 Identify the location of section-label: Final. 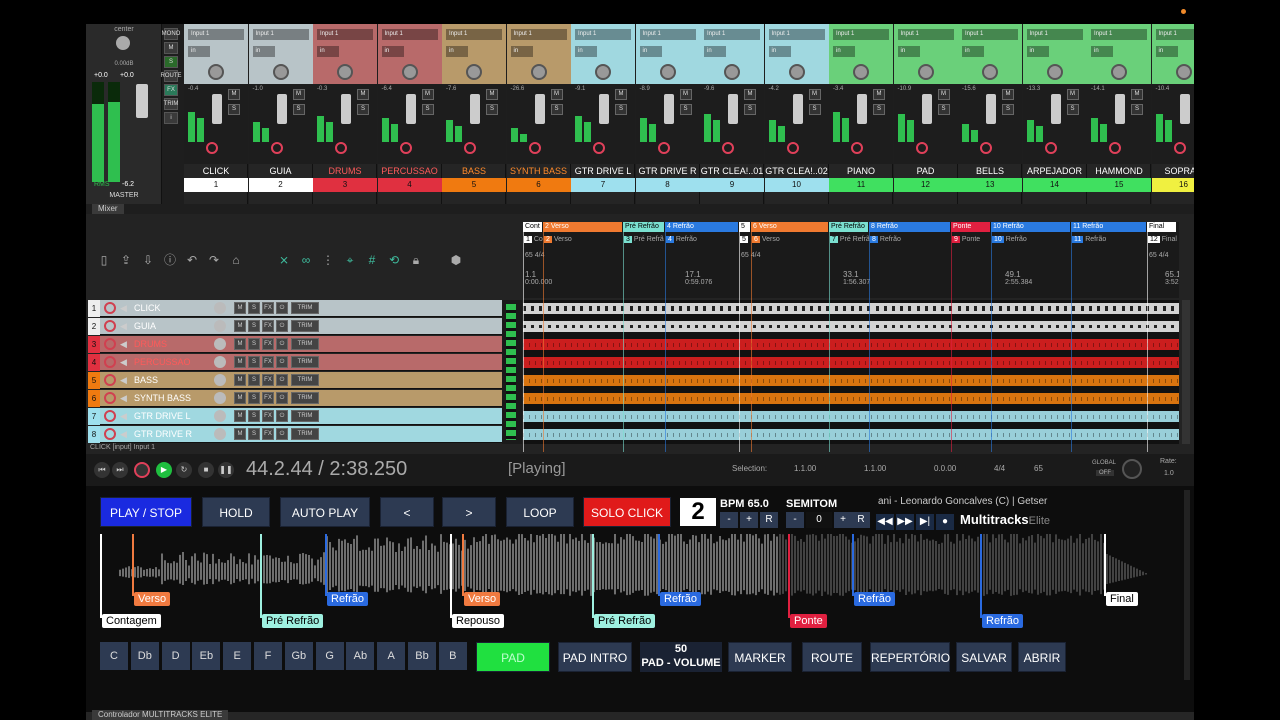
(1122, 599).